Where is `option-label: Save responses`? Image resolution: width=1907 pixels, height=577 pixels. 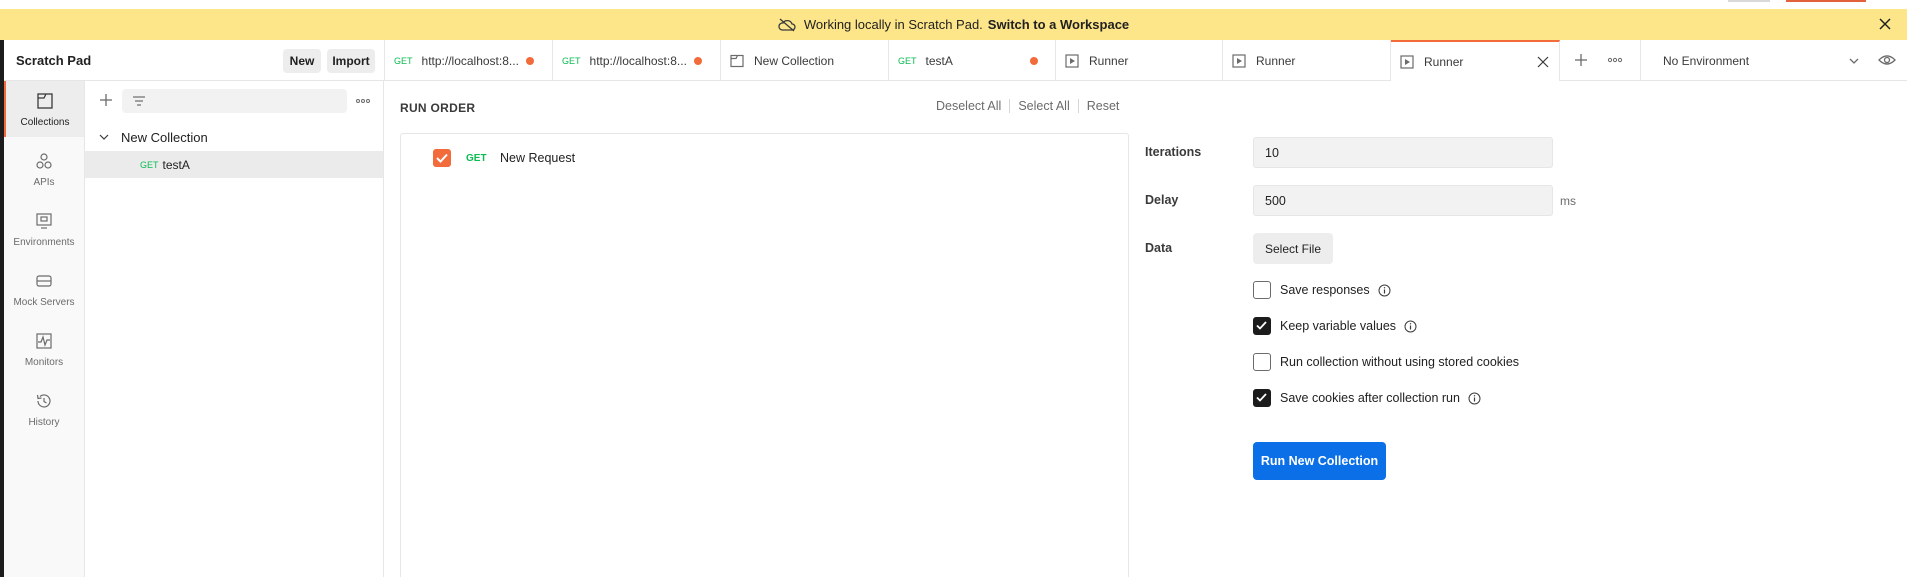
option-label: Save responses is located at coordinates (1325, 290).